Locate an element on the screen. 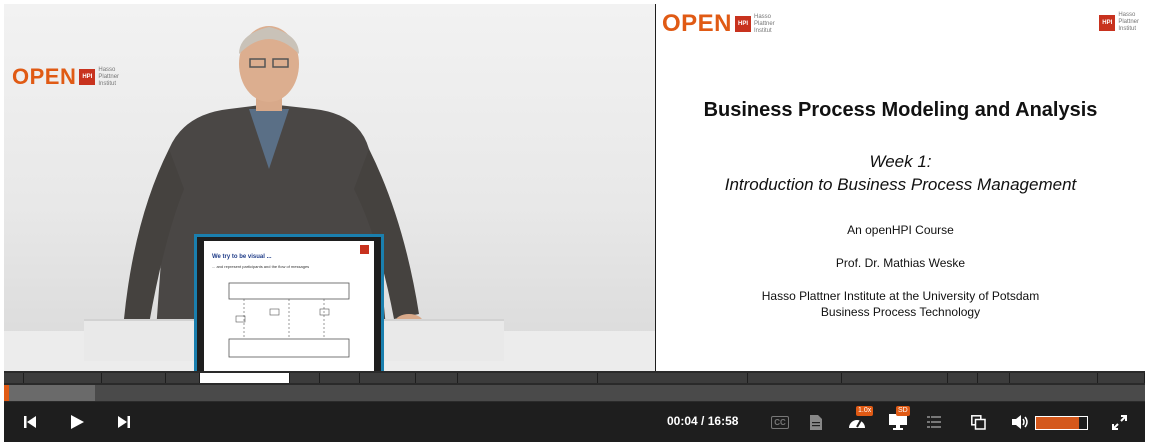  timeline is located at coordinates (574, 386).